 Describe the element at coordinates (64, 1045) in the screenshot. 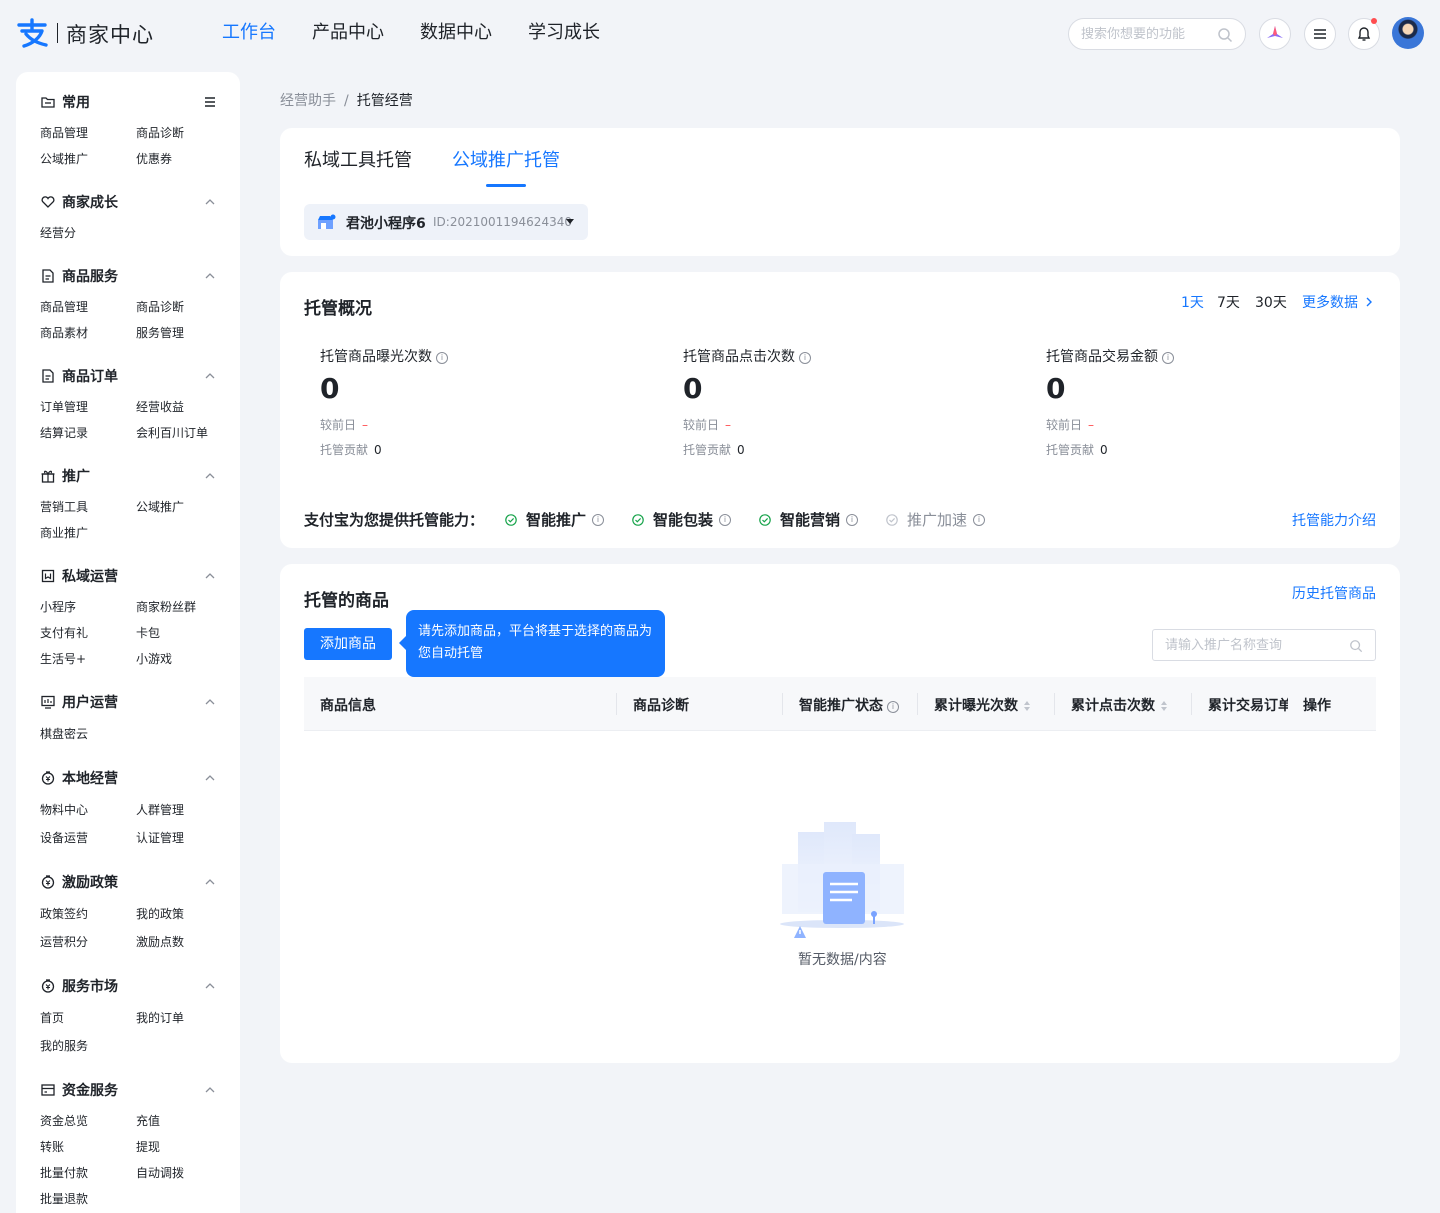

I see `sidebar-link: 我的服务` at that location.